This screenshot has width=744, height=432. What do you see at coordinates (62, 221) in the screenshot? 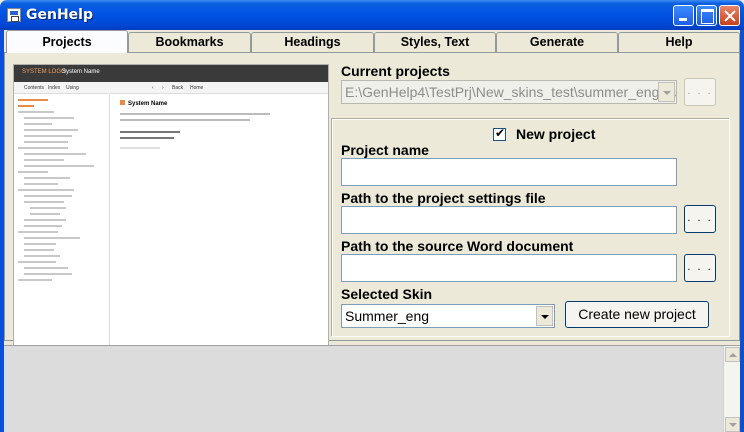
I see `preview-sidebar` at bounding box center [62, 221].